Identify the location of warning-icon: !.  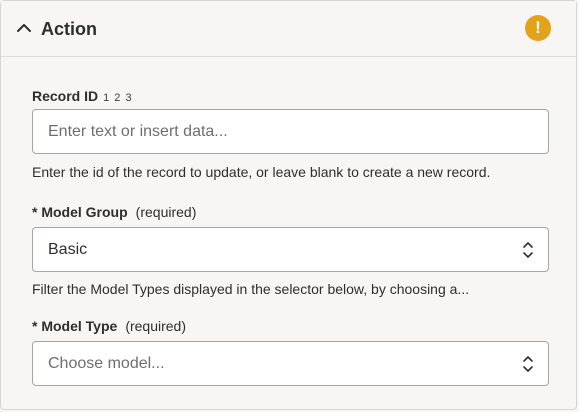
(538, 28).